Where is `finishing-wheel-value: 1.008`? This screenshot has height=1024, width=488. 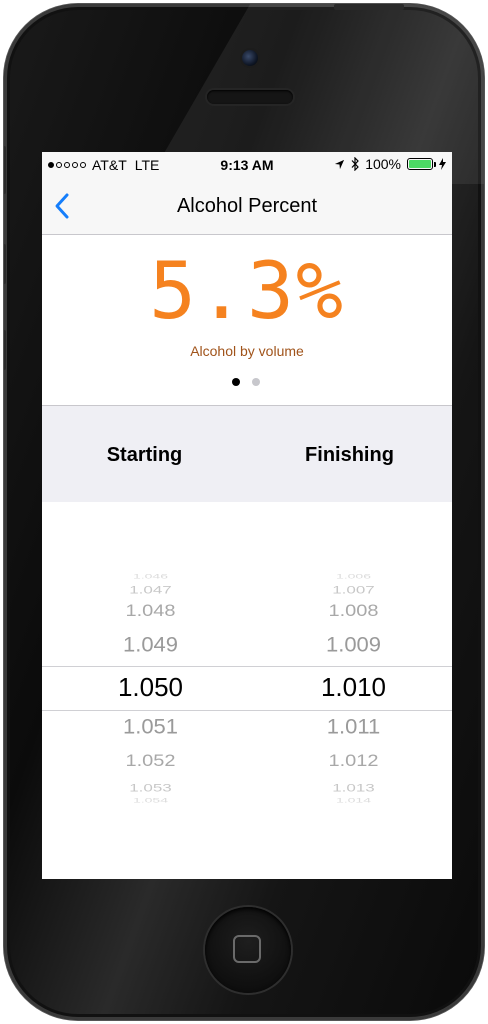 finishing-wheel-value: 1.008 is located at coordinates (351, 612).